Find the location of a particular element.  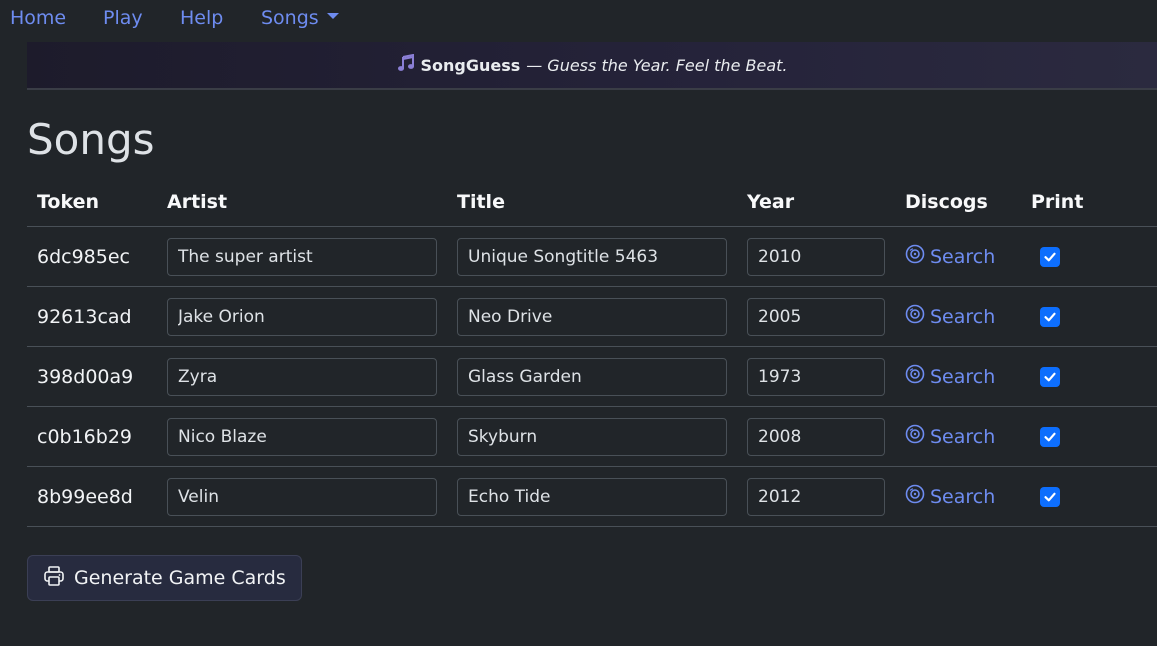

generate-game-cards-button: Generate Game Cards is located at coordinates (164, 578).